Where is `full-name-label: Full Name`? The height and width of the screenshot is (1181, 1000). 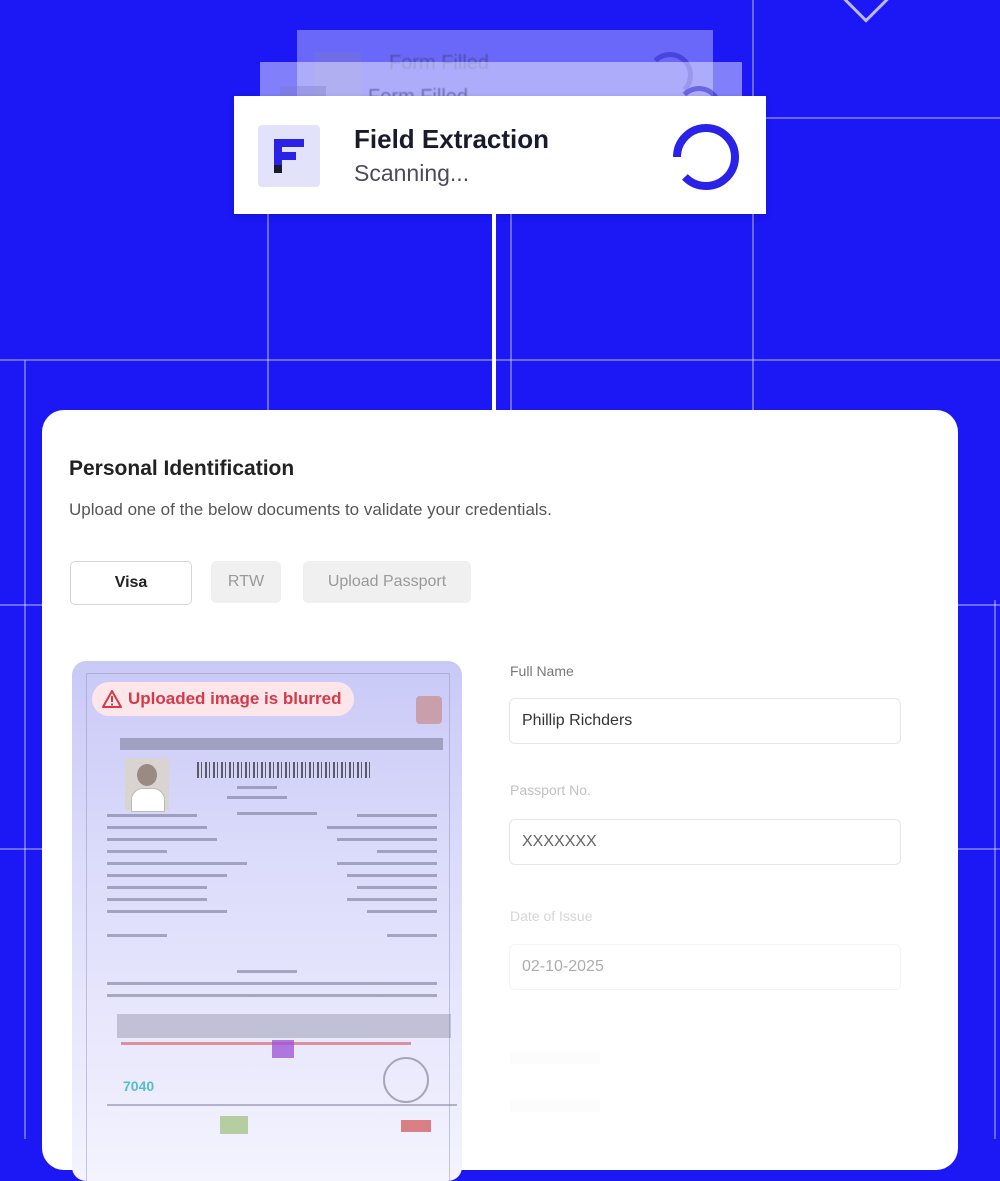 full-name-label: Full Name is located at coordinates (542, 671).